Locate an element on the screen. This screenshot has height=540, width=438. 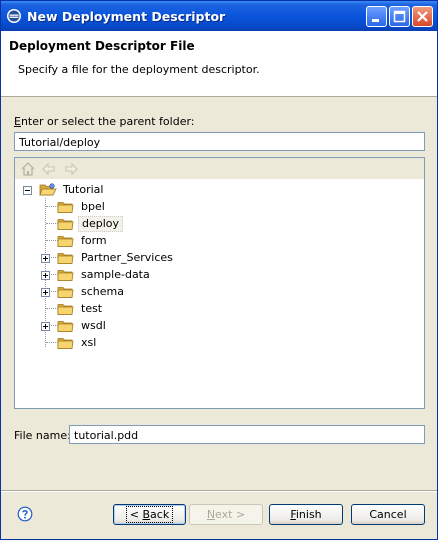
folder-open-icon is located at coordinates (48, 189).